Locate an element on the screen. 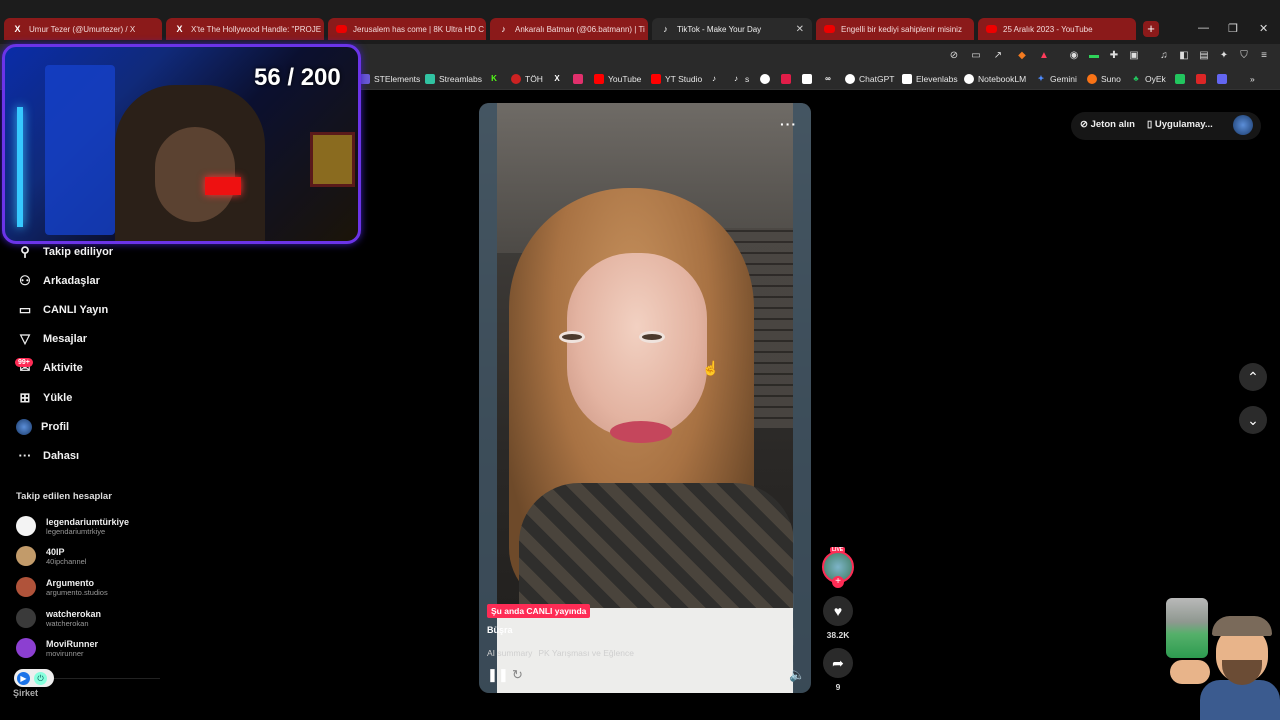 This screenshot has width=1280, height=720. tab: X Umur Tezer (@Umurtezer) / X is located at coordinates (83, 29).